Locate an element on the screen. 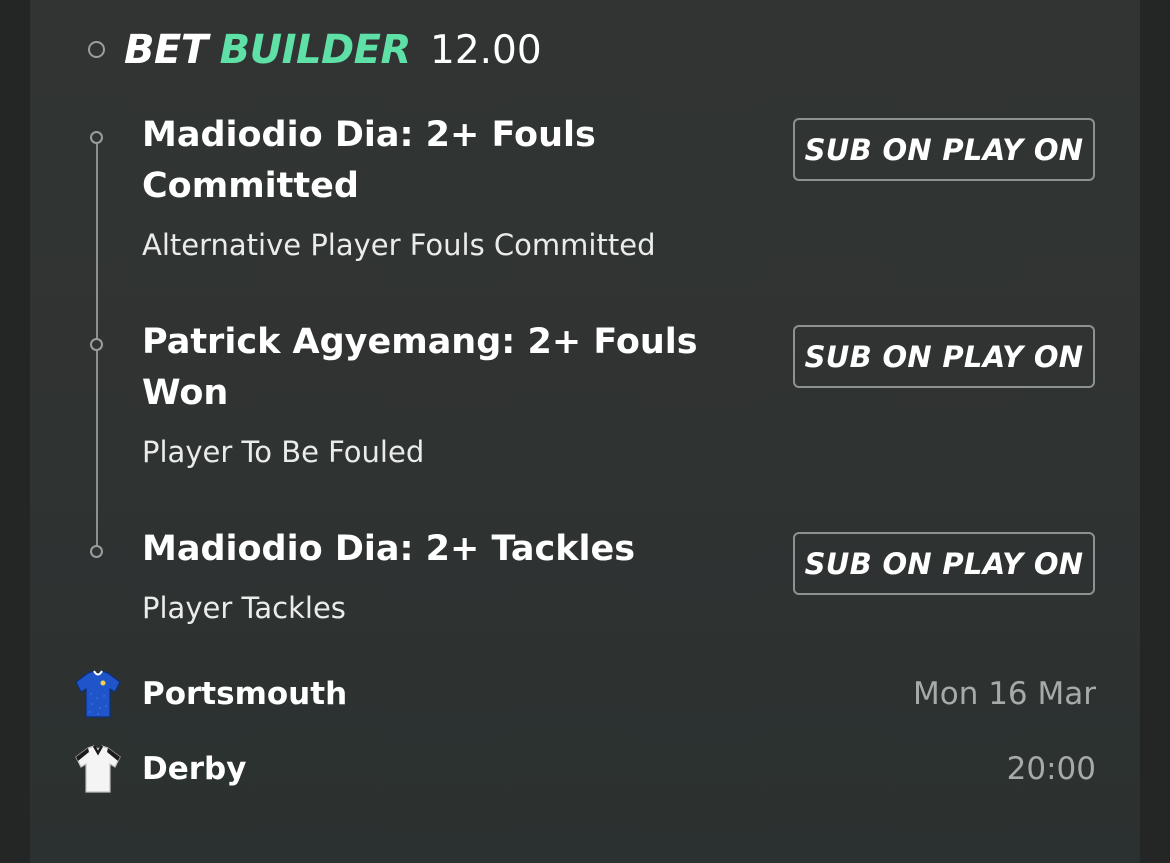 The image size is (1170, 863). match-time: 20:00 is located at coordinates (1051, 769).